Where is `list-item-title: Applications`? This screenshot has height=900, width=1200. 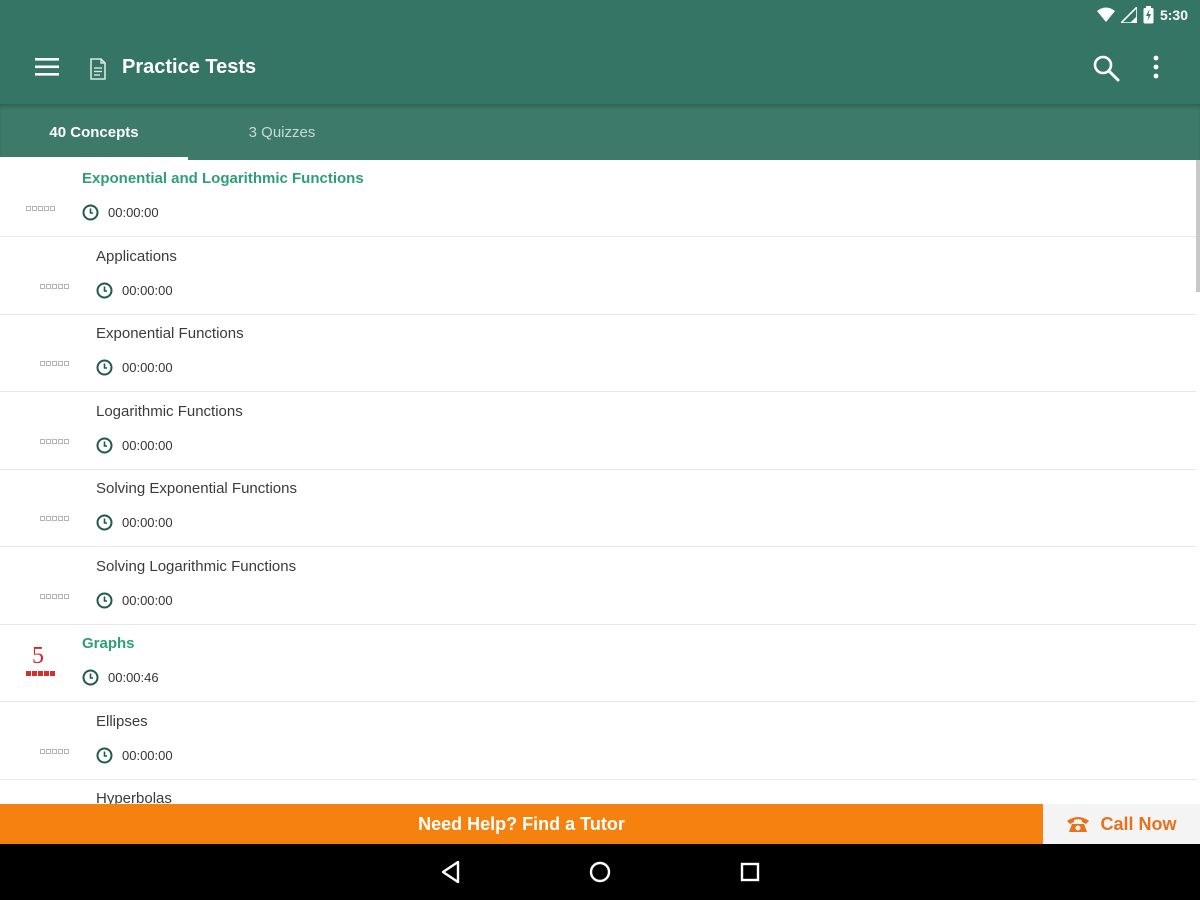 list-item-title: Applications is located at coordinates (136, 256).